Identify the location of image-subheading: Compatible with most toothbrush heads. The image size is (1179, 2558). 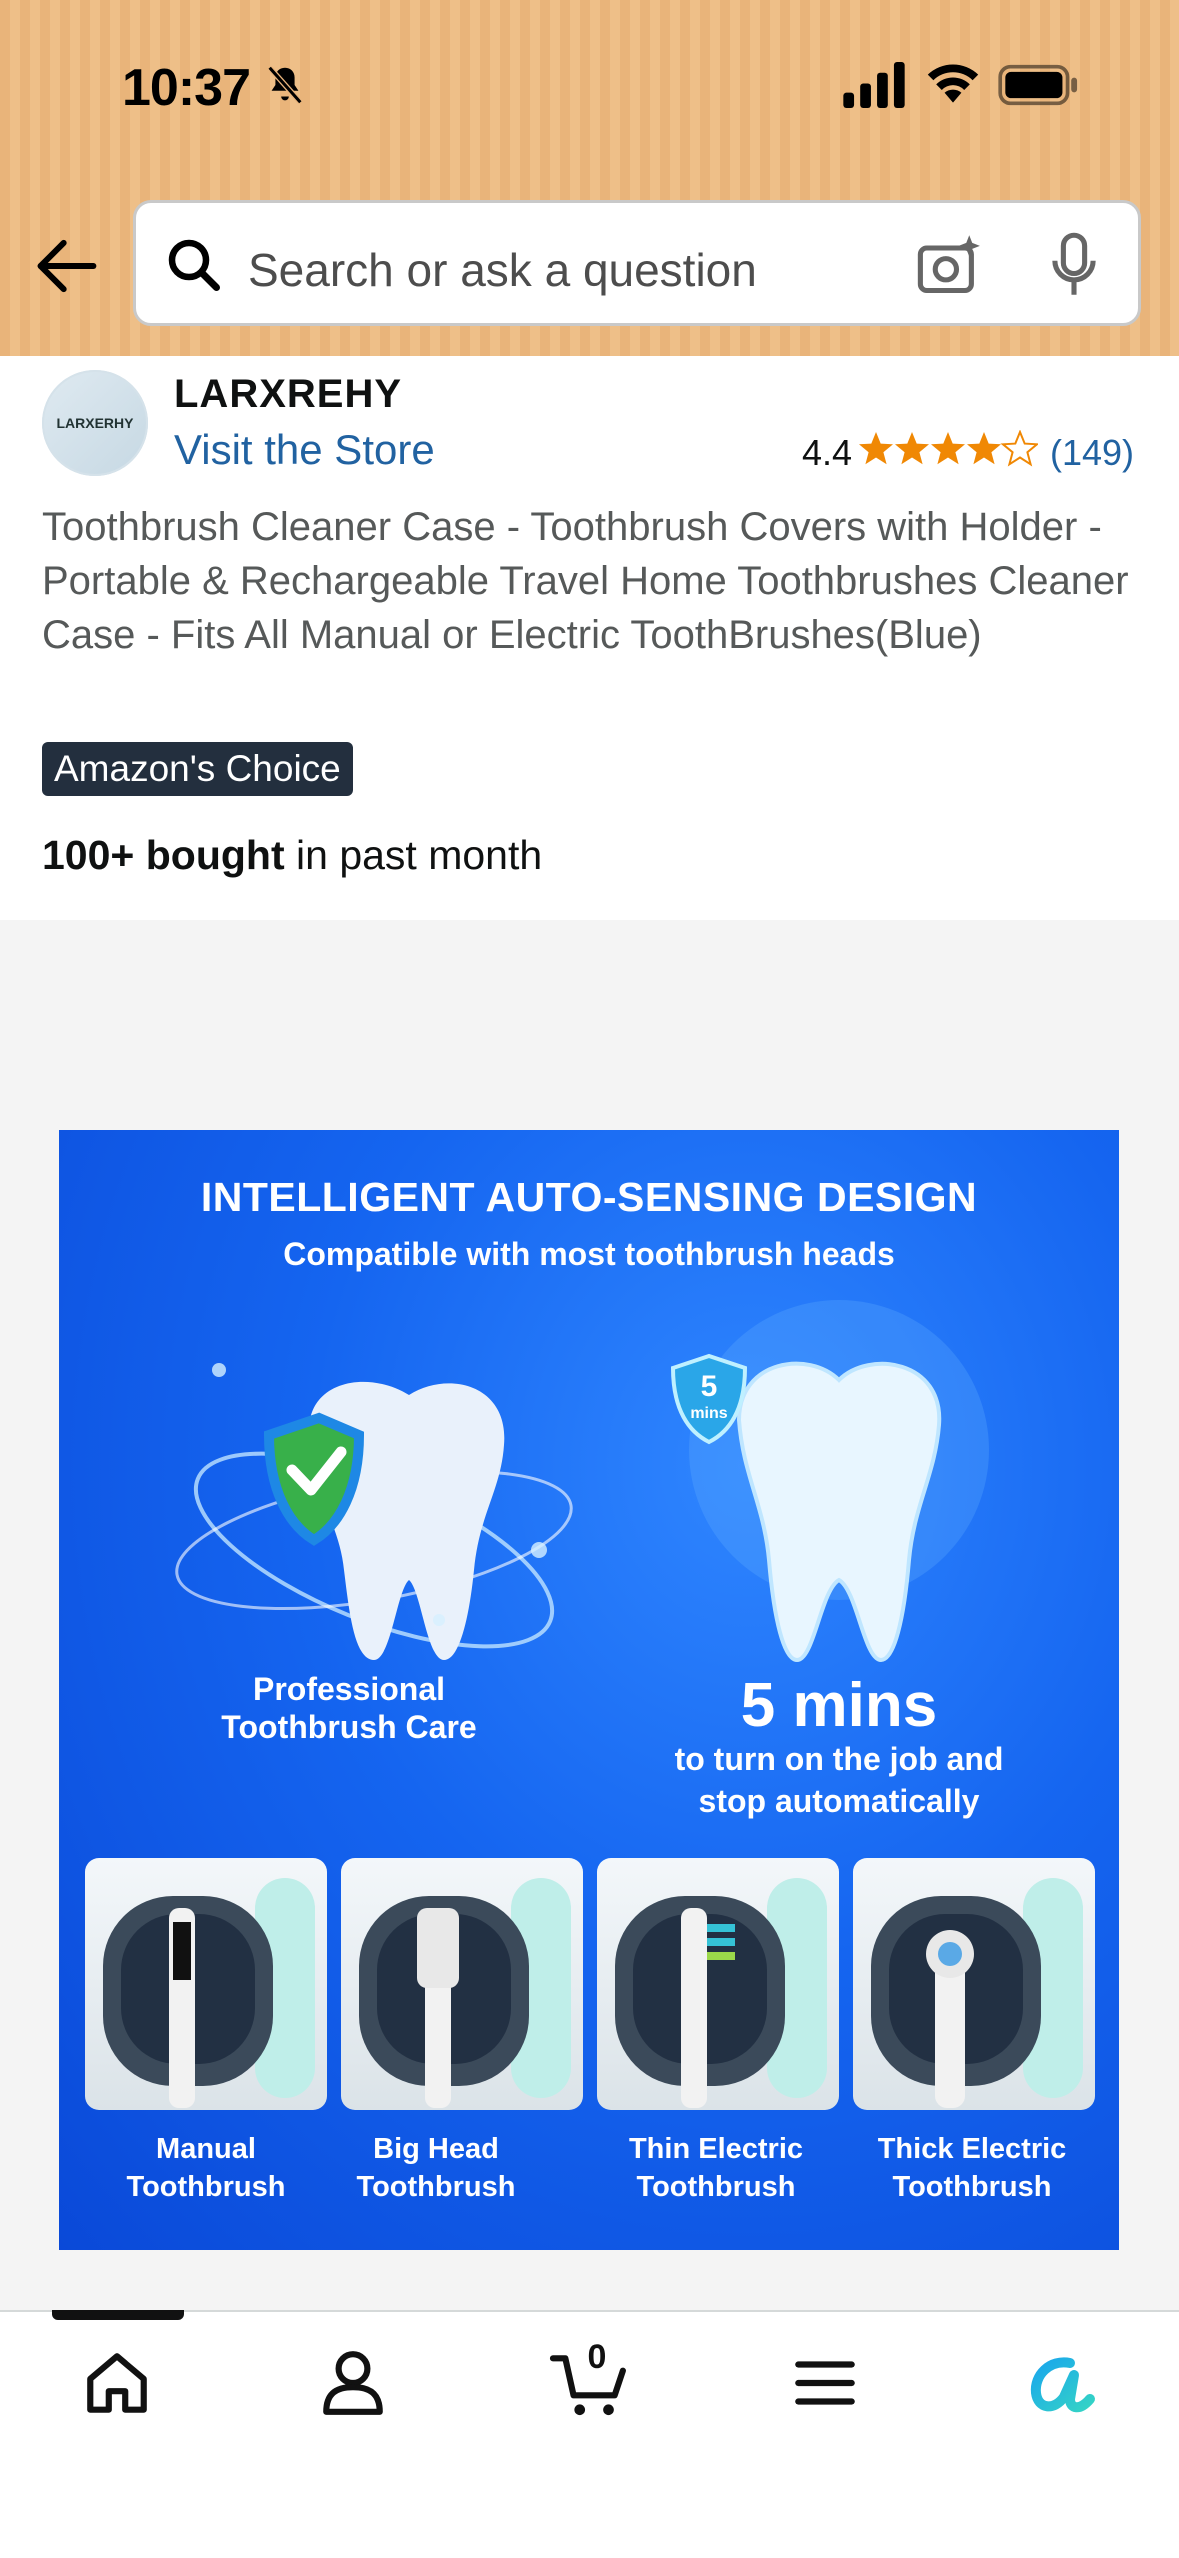
(589, 1254).